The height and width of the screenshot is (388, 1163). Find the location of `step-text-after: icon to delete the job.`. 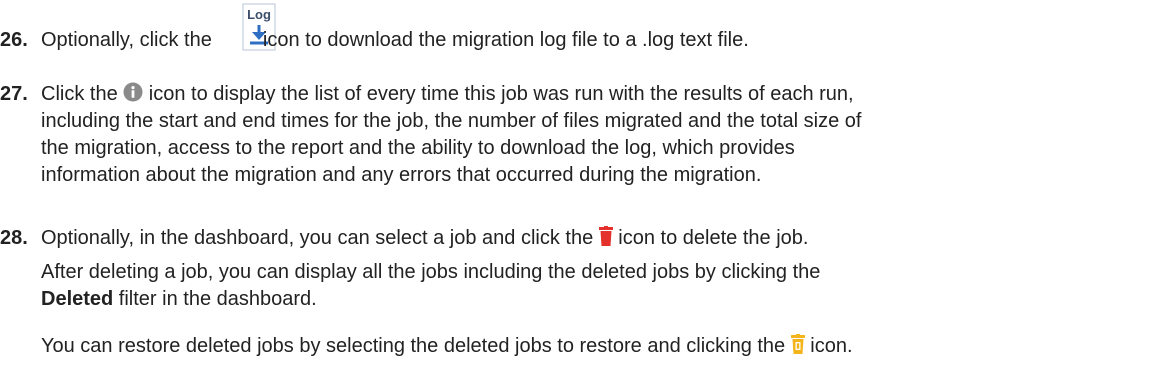

step-text-after: icon to delete the job. is located at coordinates (710, 238).